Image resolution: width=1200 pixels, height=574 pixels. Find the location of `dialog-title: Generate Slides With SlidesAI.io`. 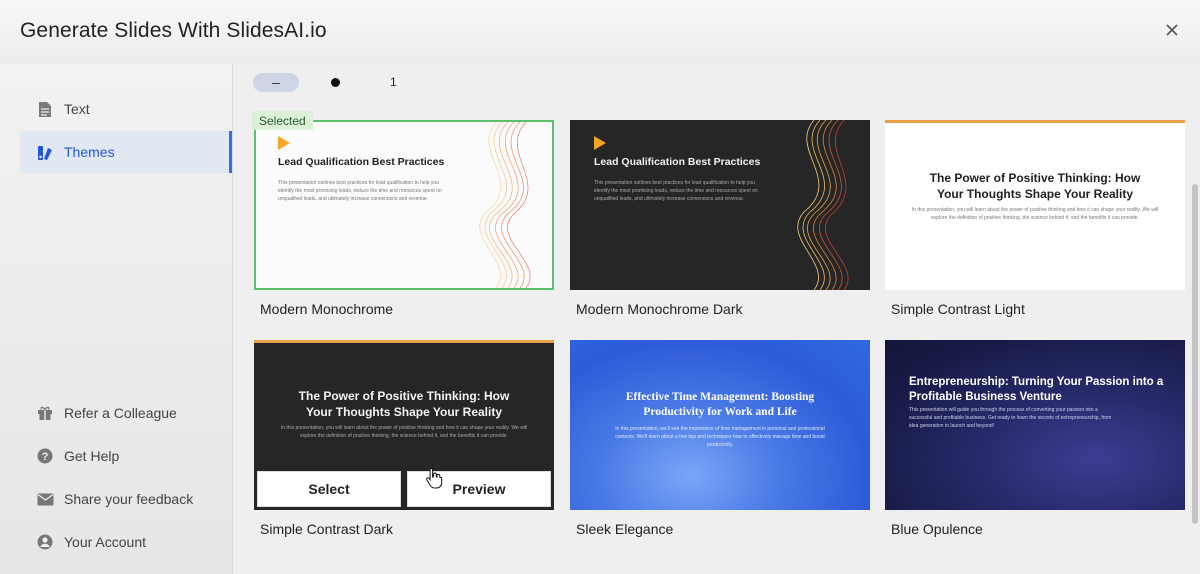

dialog-title: Generate Slides With SlidesAI.io is located at coordinates (173, 30).